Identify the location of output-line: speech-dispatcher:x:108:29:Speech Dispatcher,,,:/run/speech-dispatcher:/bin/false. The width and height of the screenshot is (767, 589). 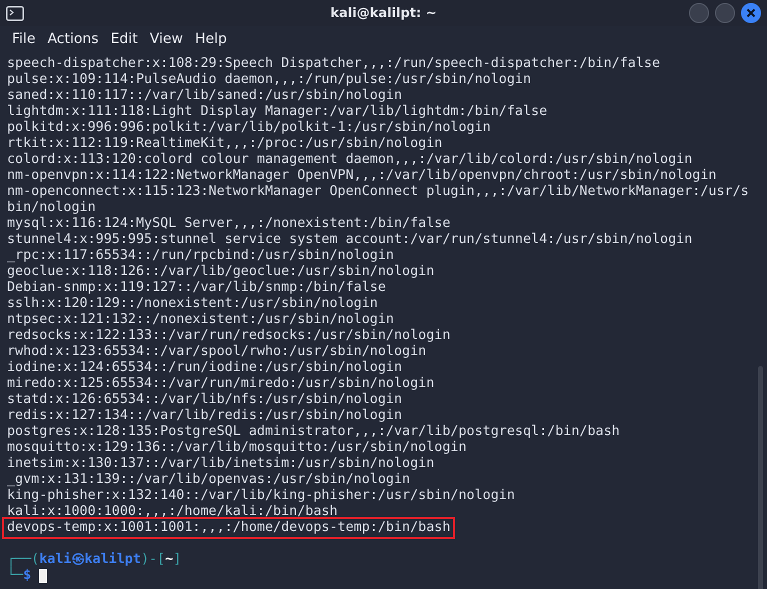
(333, 64).